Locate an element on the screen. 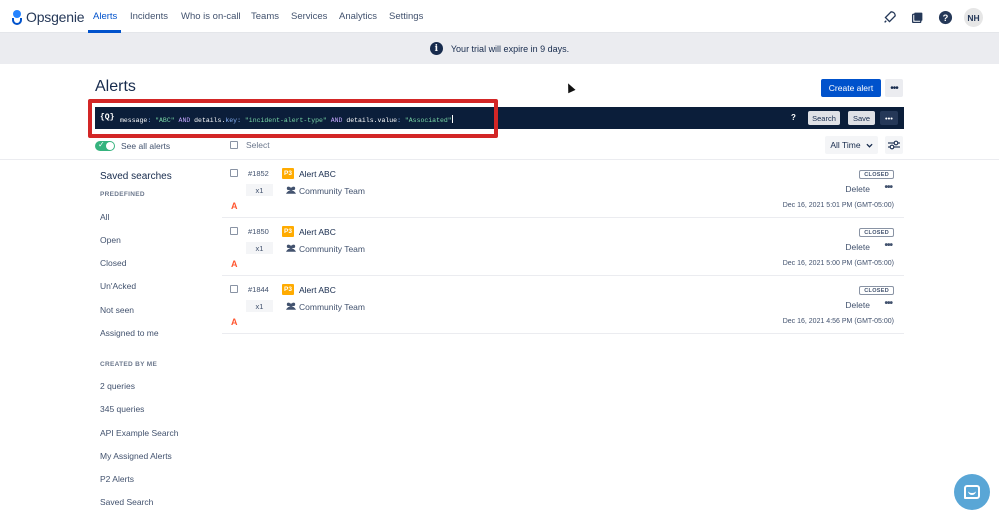 Image resolution: width=999 pixels, height=516 pixels. save-search-button: Save is located at coordinates (861, 118).